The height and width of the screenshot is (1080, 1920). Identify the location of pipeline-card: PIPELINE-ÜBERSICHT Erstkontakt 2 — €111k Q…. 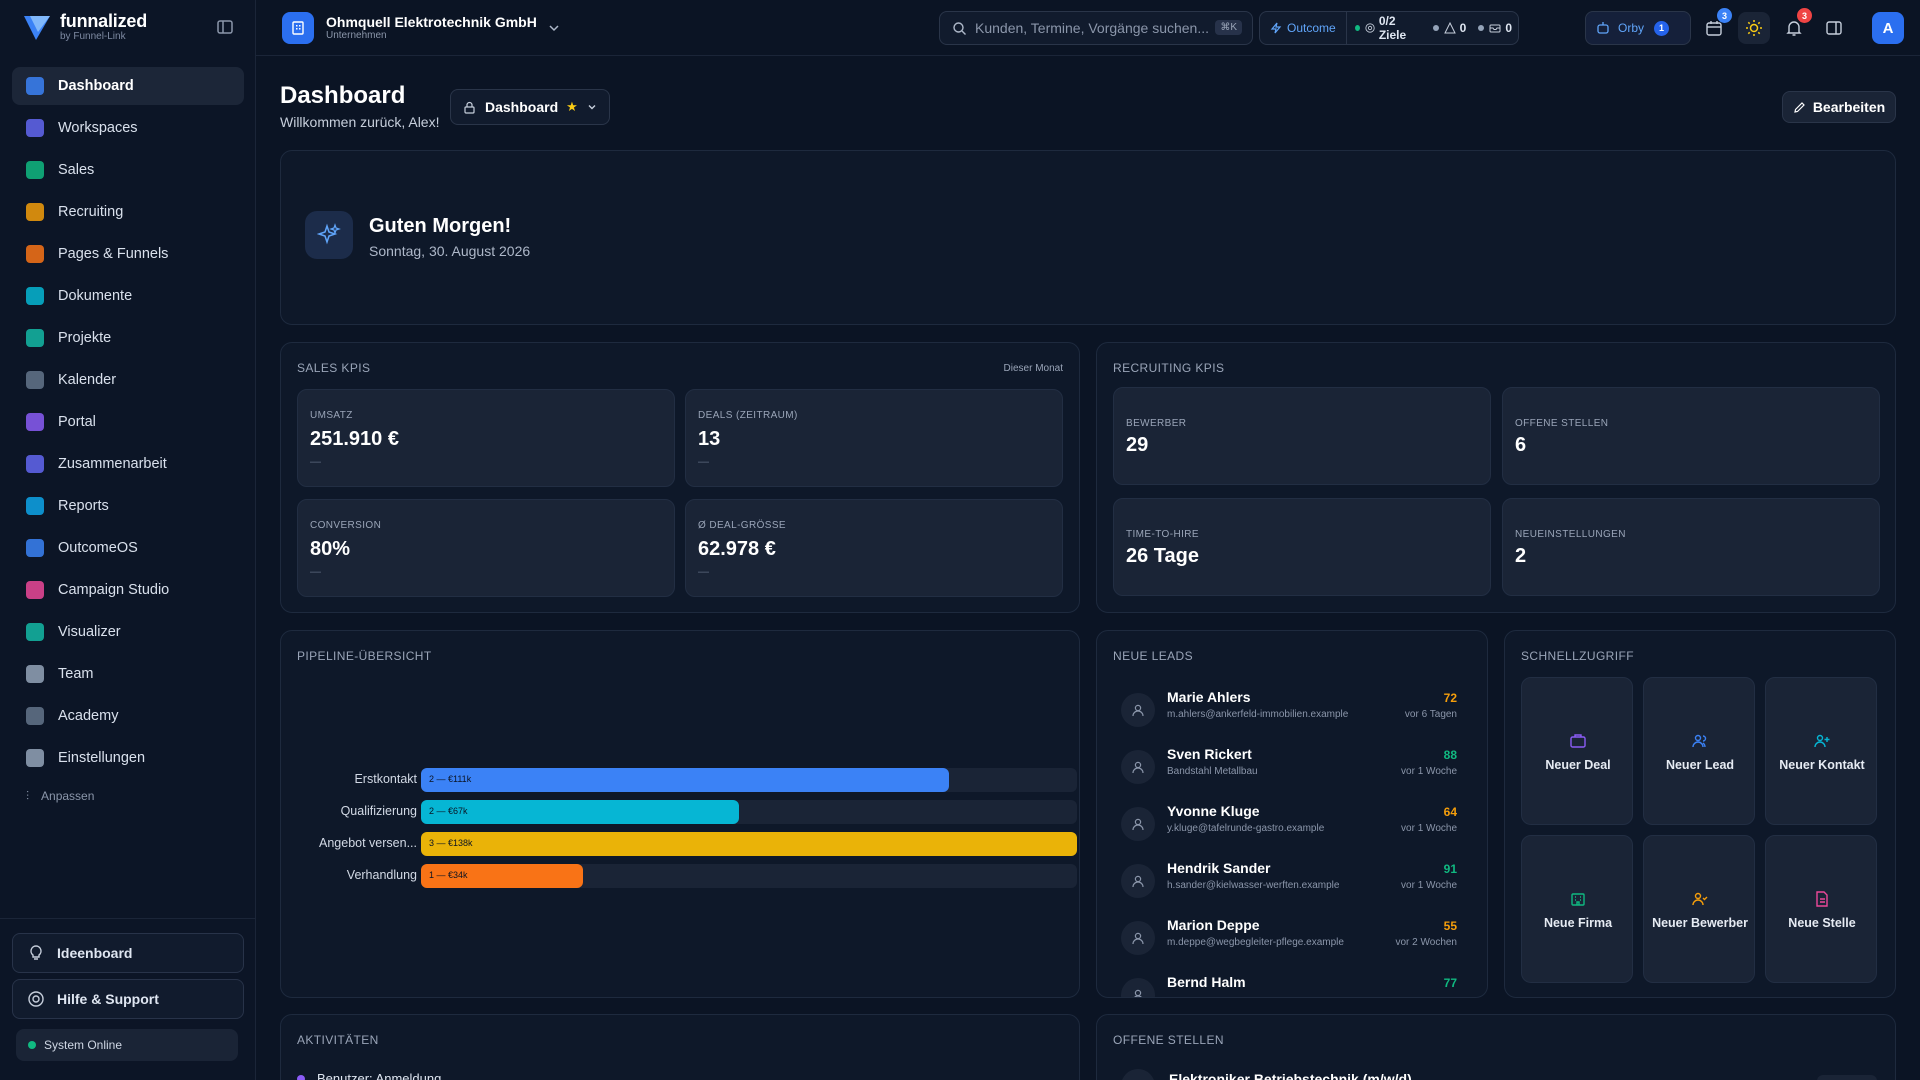
(680, 814).